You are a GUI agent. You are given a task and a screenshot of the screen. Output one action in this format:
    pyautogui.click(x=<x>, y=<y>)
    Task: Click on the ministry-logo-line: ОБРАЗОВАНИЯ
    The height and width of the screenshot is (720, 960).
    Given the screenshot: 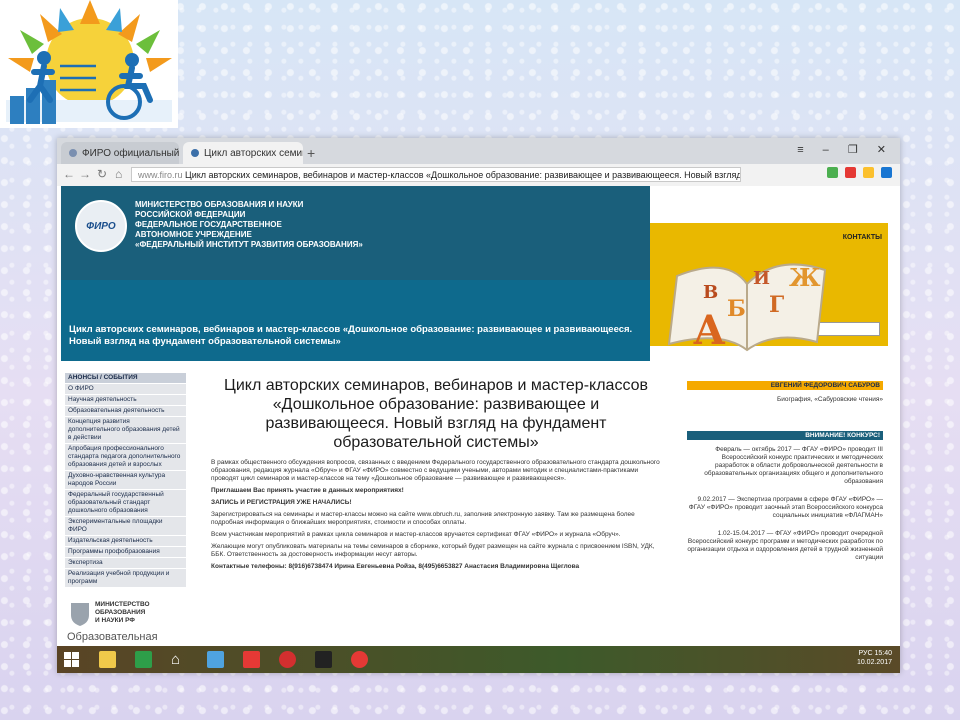 What is the action you would take?
    pyautogui.click(x=120, y=612)
    